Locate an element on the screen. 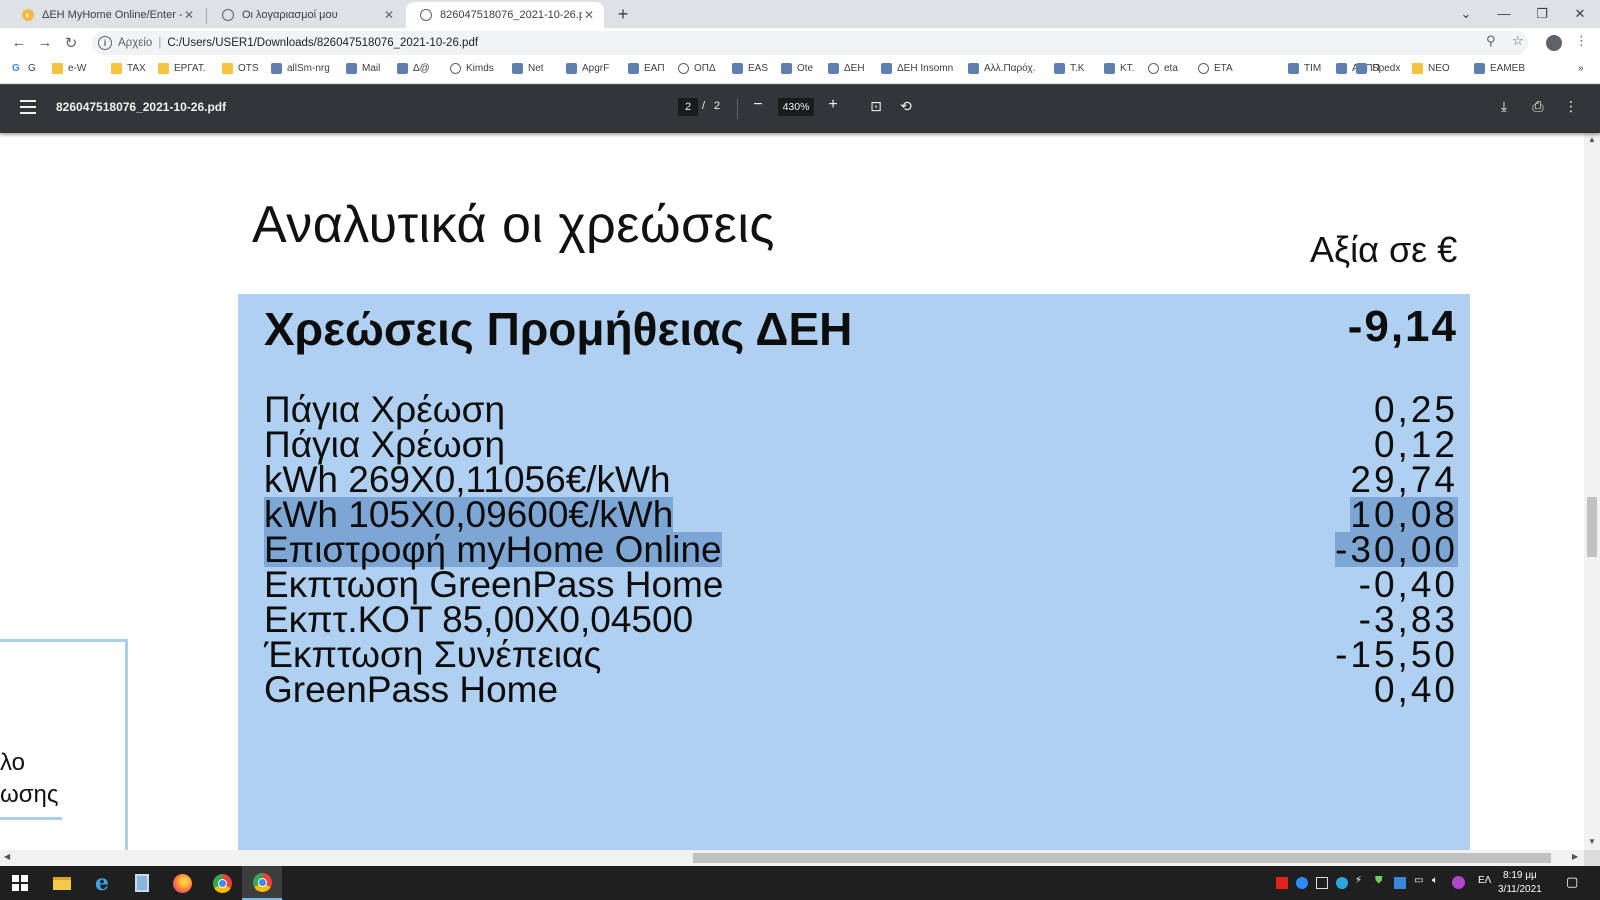  chrome-icon is located at coordinates (222, 883).